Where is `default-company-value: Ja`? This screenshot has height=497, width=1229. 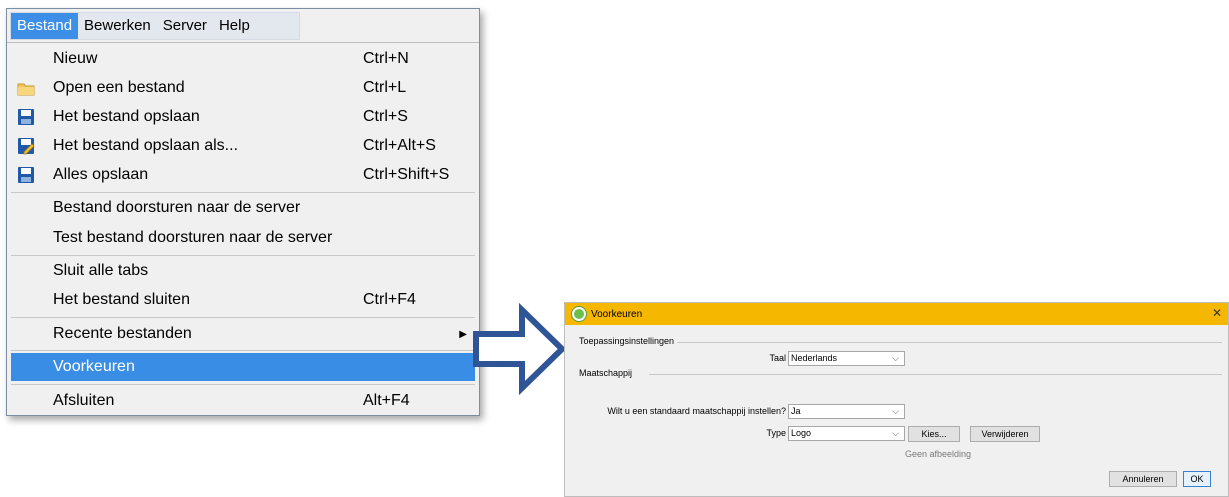 default-company-value: Ja is located at coordinates (796, 411).